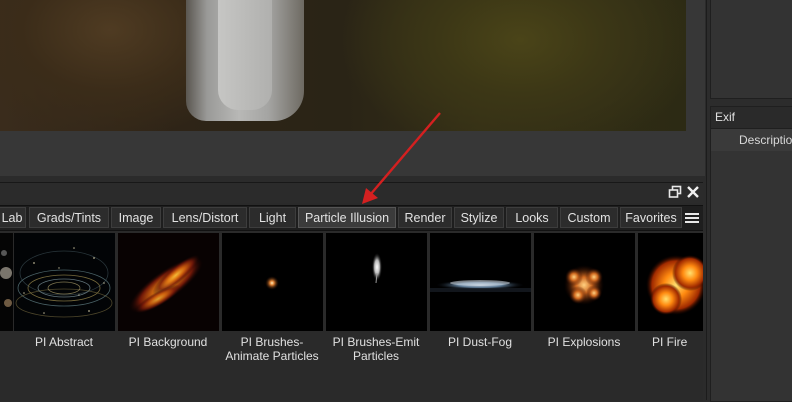 Image resolution: width=792 pixels, height=402 pixels. I want to click on preset-label-pi-explosions: PI Explosions, so click(584, 342).